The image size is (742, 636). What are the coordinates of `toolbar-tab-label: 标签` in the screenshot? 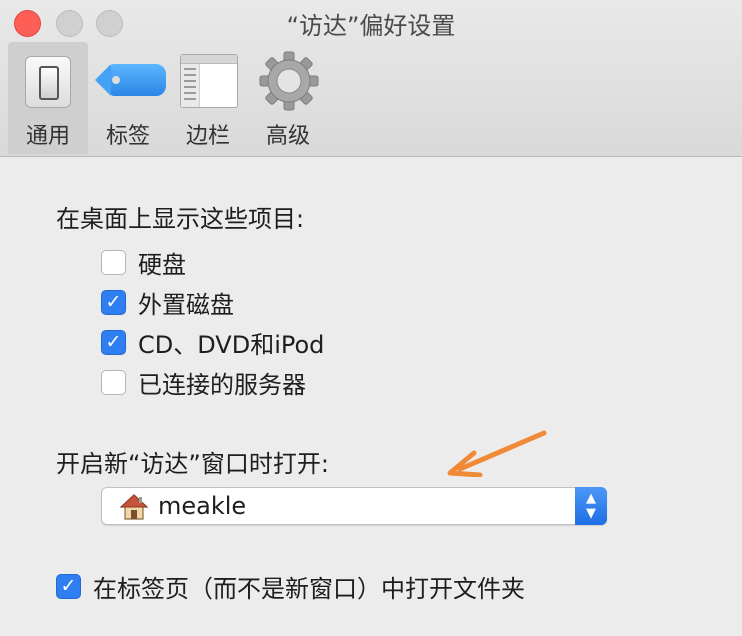 It's located at (127, 136).